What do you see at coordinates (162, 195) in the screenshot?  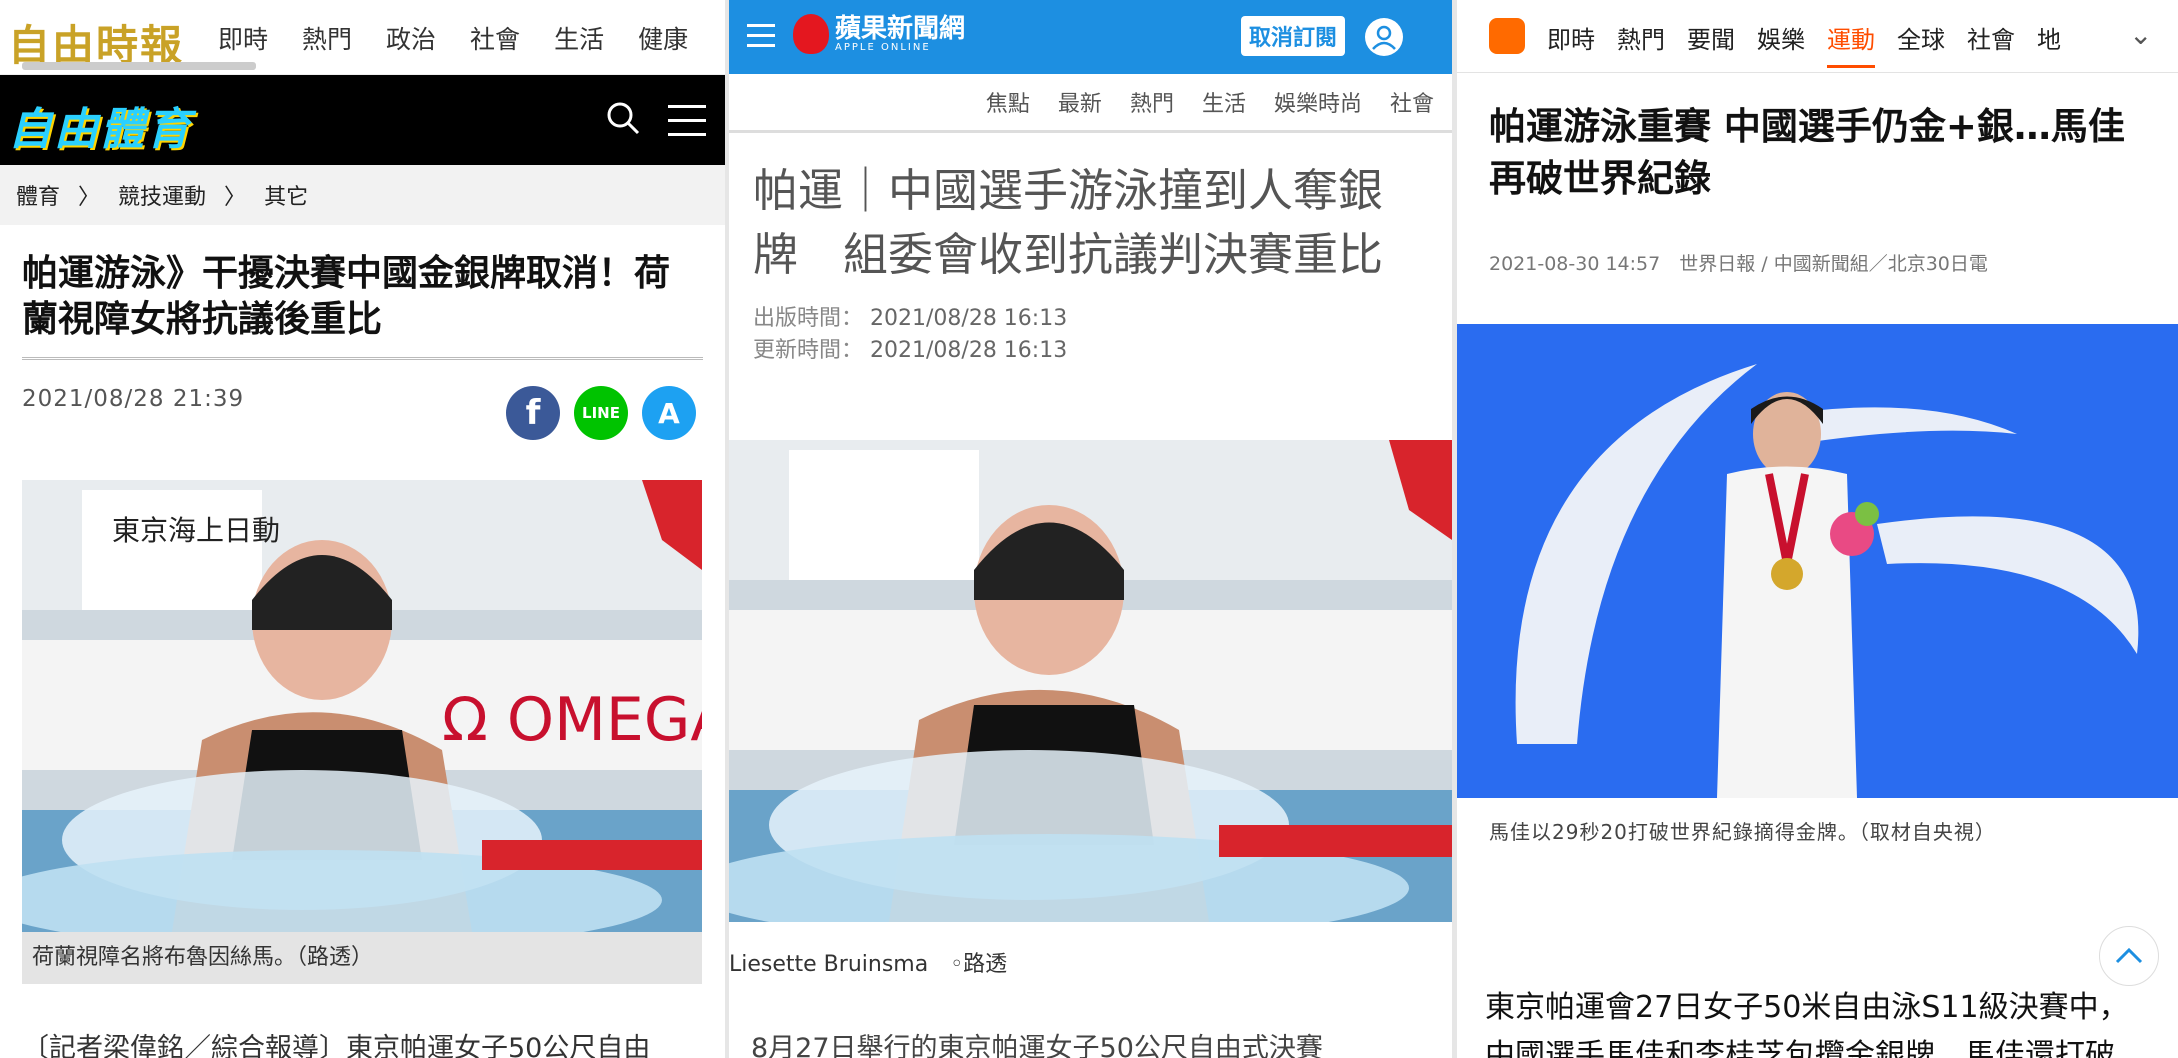 I see `breadcrumb-item: 競技運動` at bounding box center [162, 195].